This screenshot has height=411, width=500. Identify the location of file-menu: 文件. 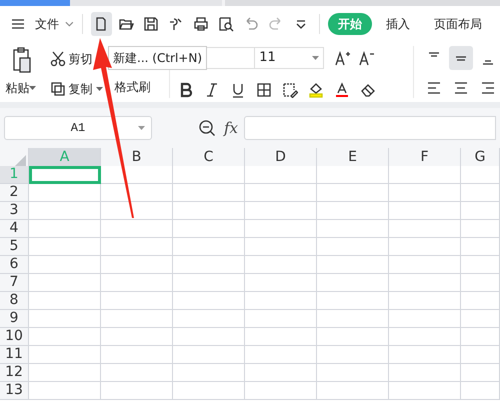
(46, 24).